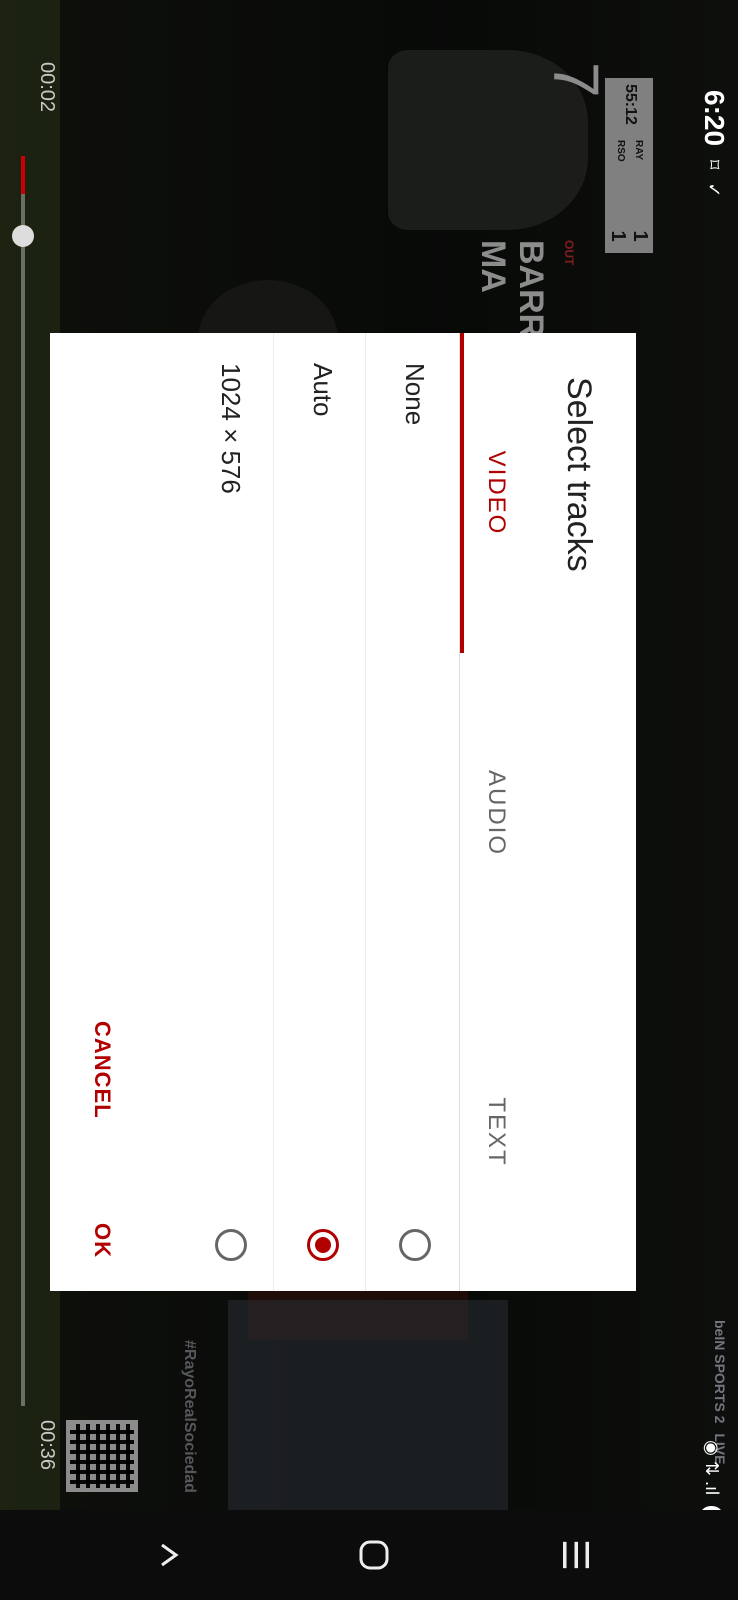 This screenshot has height=1600, width=738. I want to click on home-icon, so click(369, 1555).